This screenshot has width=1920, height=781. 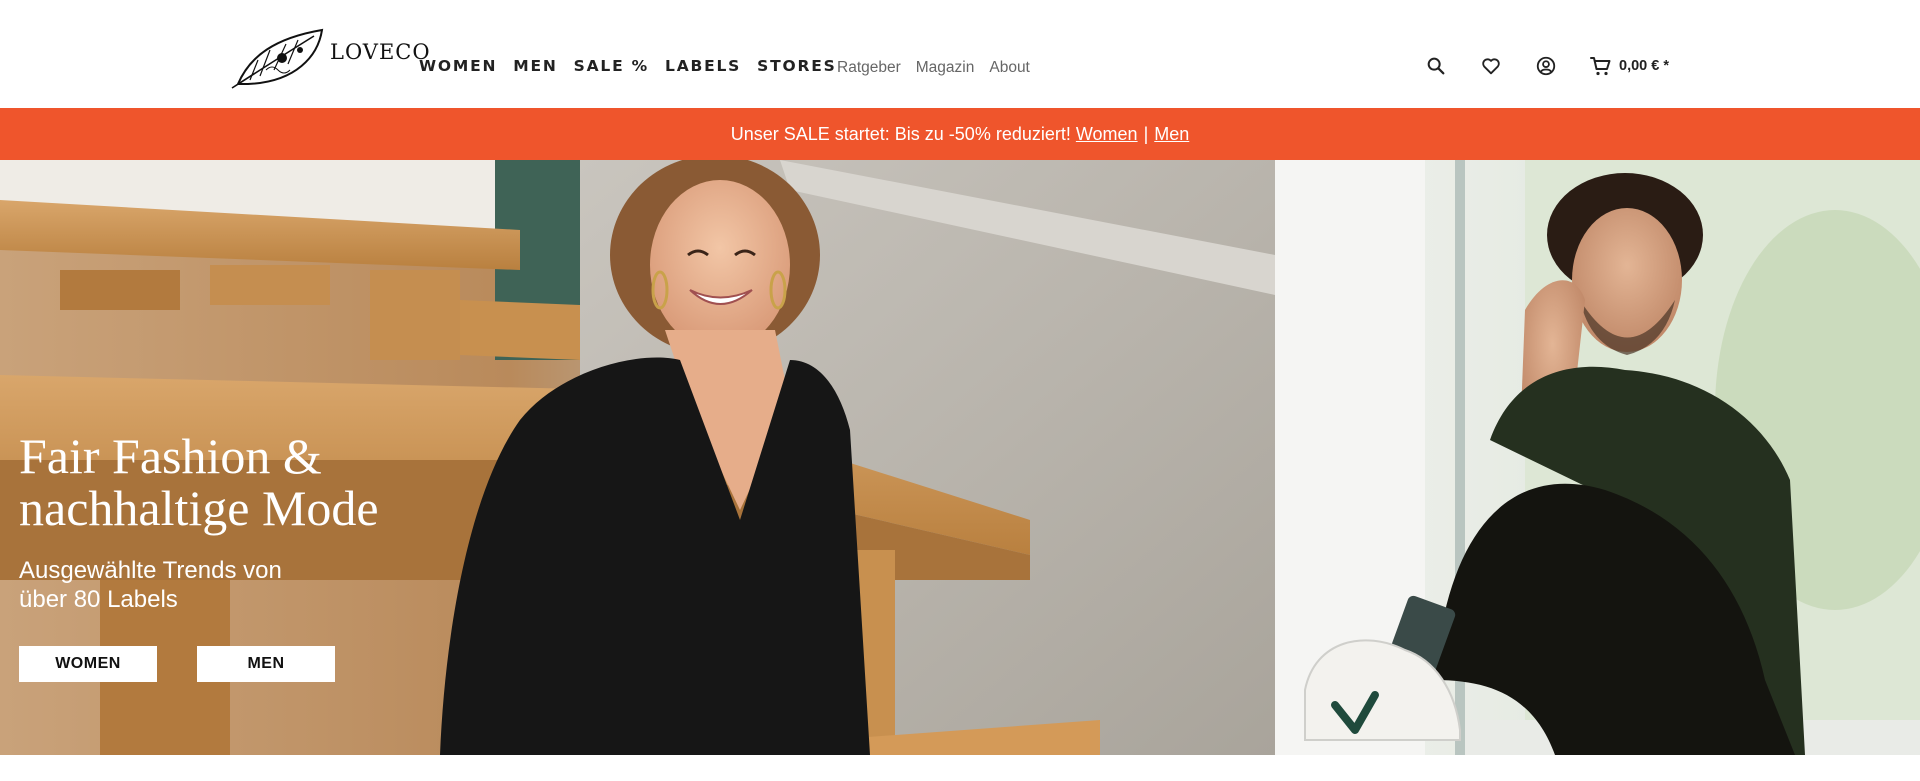 I want to click on nav-women: WOMEN, so click(x=458, y=66).